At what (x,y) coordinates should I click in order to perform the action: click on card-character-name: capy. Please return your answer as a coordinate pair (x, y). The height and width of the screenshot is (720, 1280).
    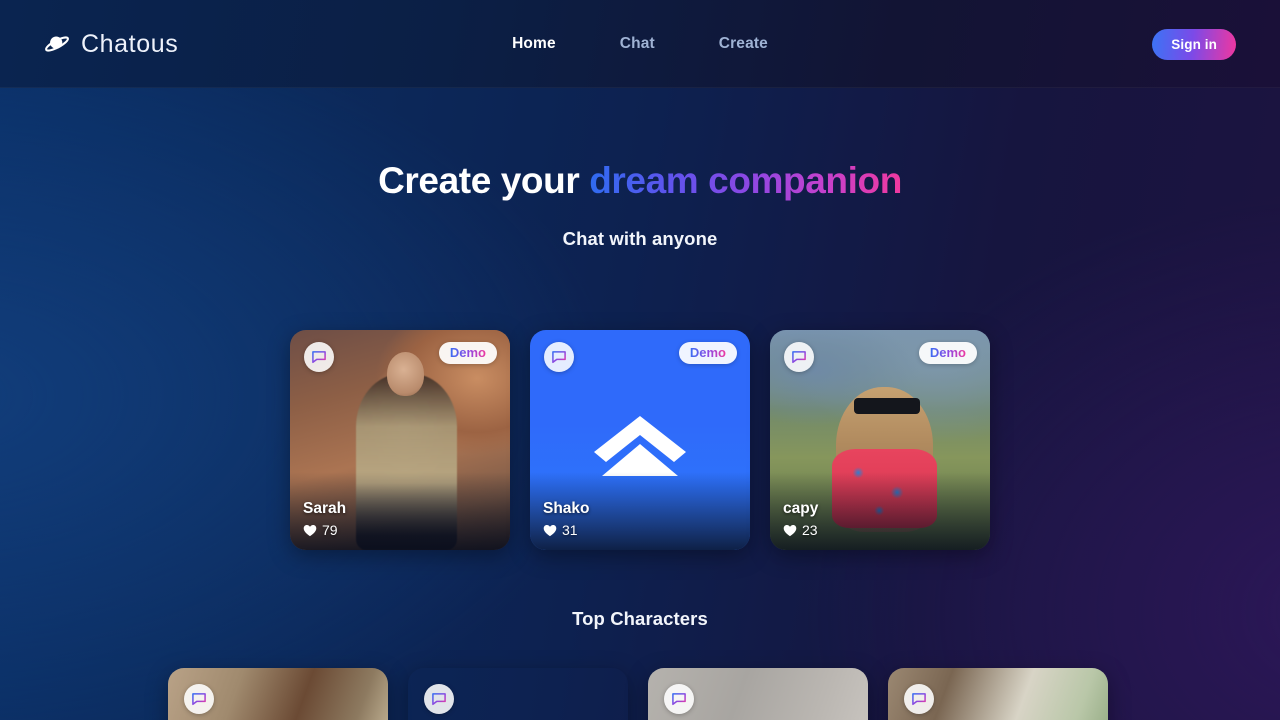
    Looking at the image, I should click on (801, 509).